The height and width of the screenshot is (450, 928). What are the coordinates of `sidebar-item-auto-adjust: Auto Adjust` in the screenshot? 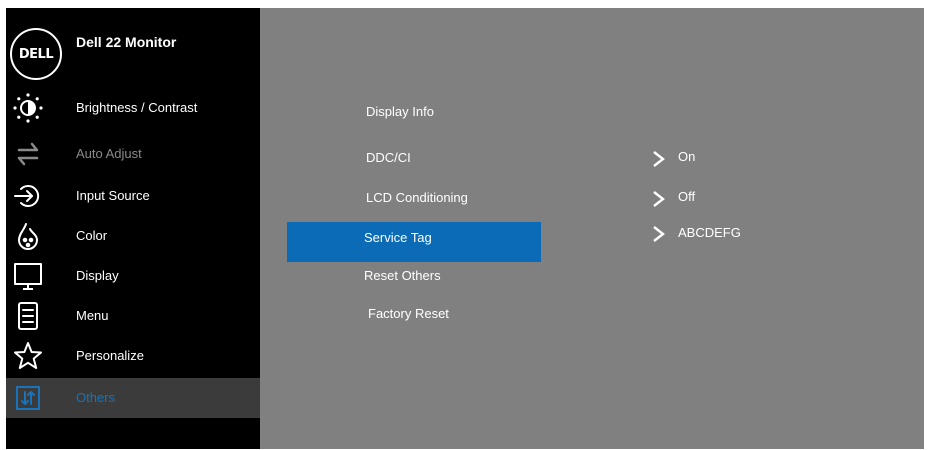 It's located at (133, 154).